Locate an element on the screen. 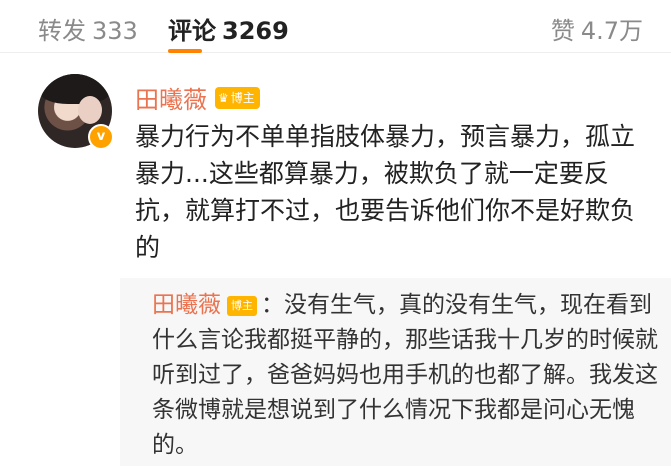 The image size is (671, 466). tab-repost: 转发 333 is located at coordinates (88, 28).